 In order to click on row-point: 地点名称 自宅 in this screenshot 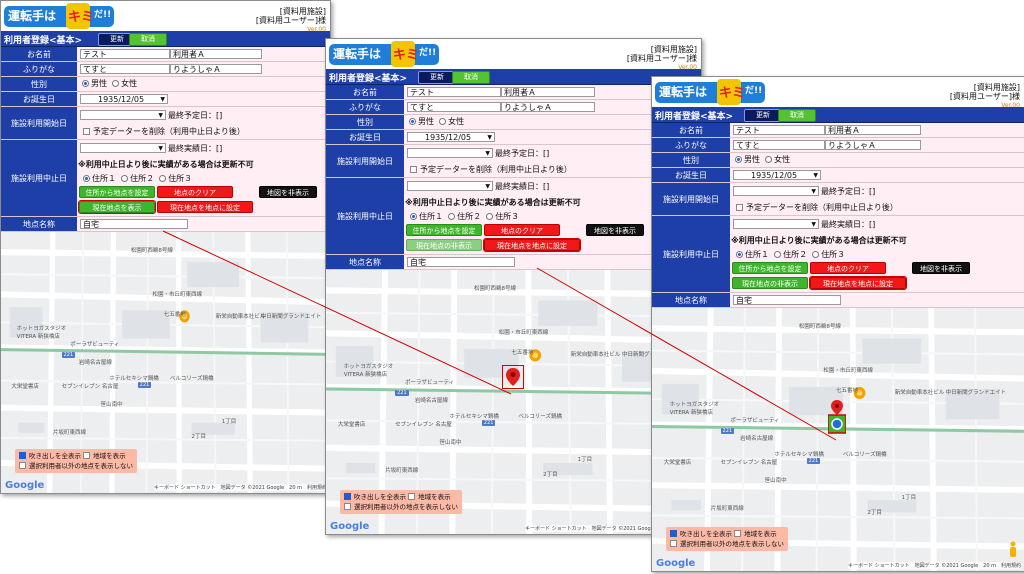, I will do `click(838, 300)`.